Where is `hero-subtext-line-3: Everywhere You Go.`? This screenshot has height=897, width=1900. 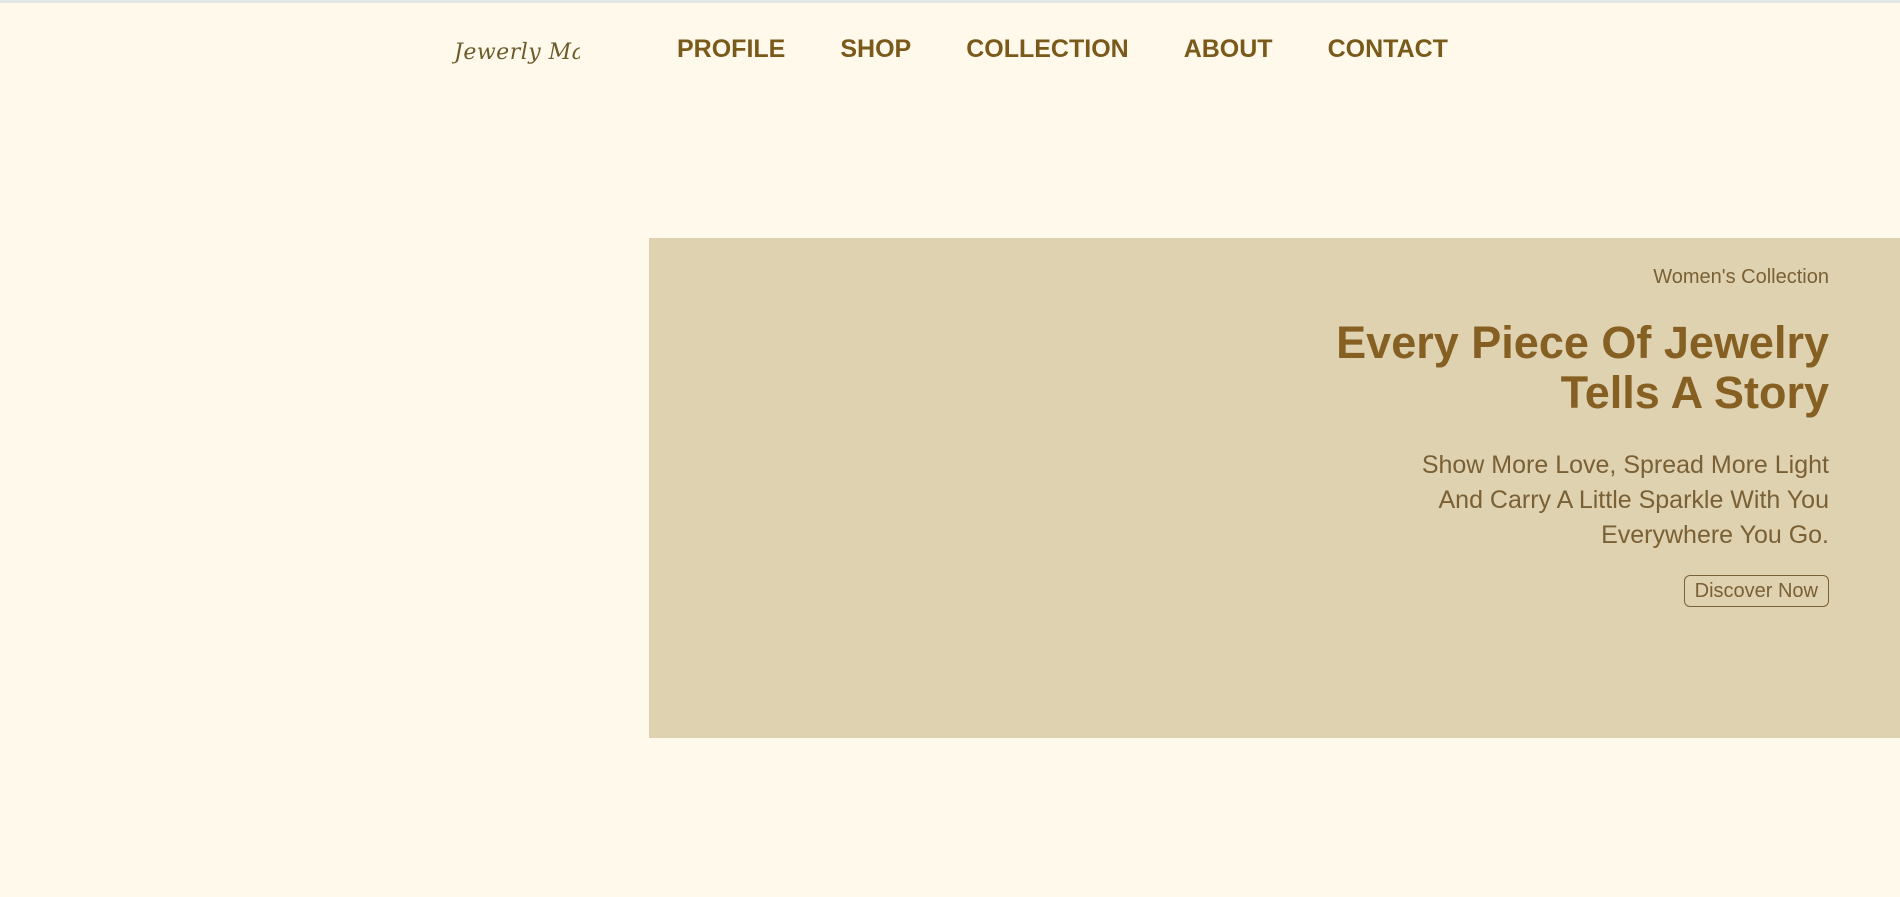
hero-subtext-line-3: Everywhere You Go. is located at coordinates (1715, 535).